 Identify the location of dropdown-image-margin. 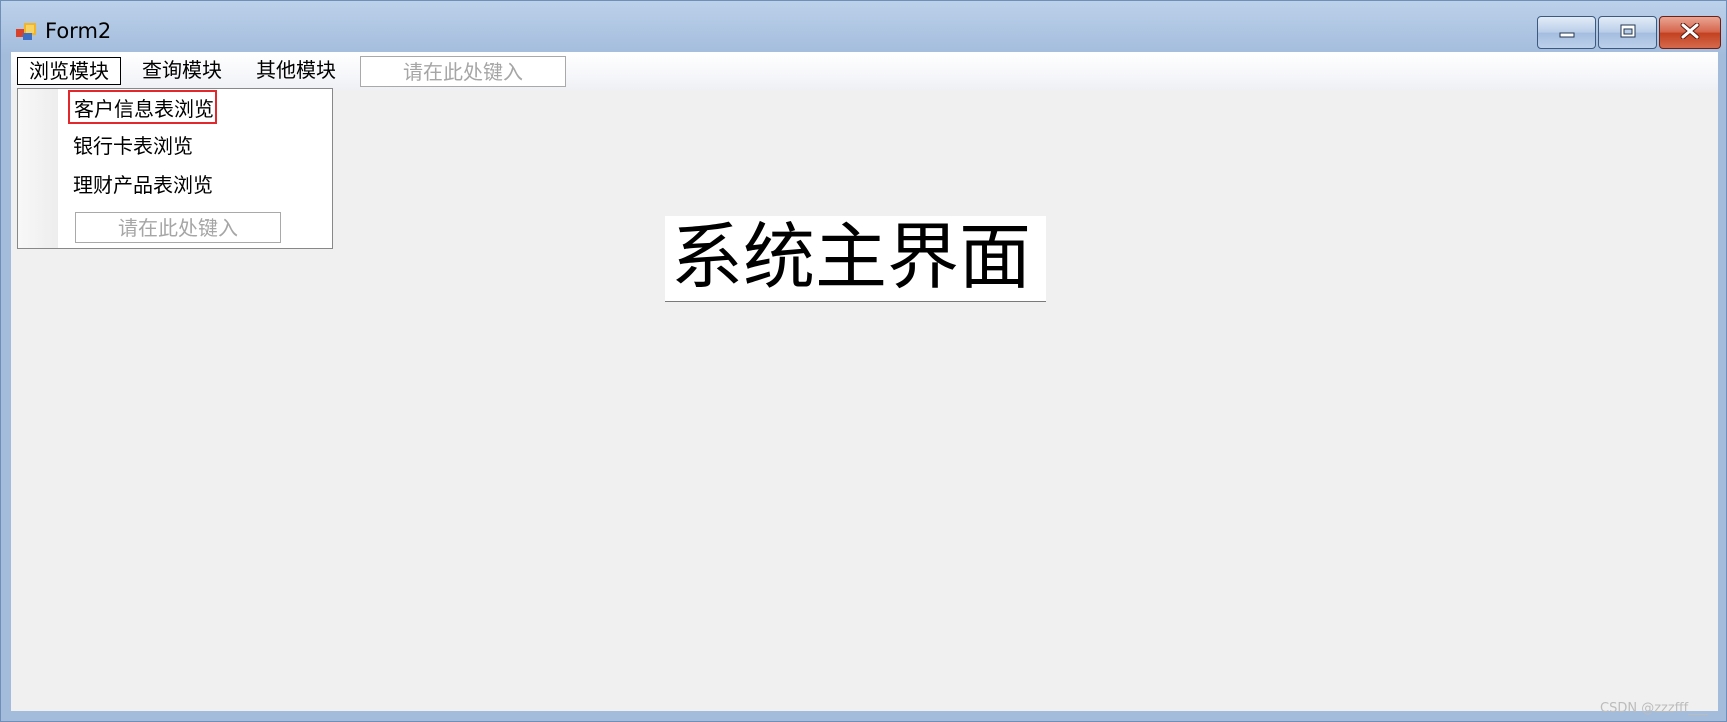
(38, 168).